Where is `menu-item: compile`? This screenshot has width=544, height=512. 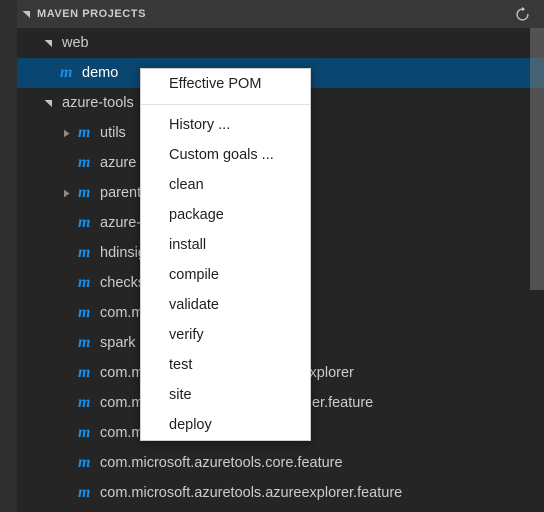 menu-item: compile is located at coordinates (225, 275).